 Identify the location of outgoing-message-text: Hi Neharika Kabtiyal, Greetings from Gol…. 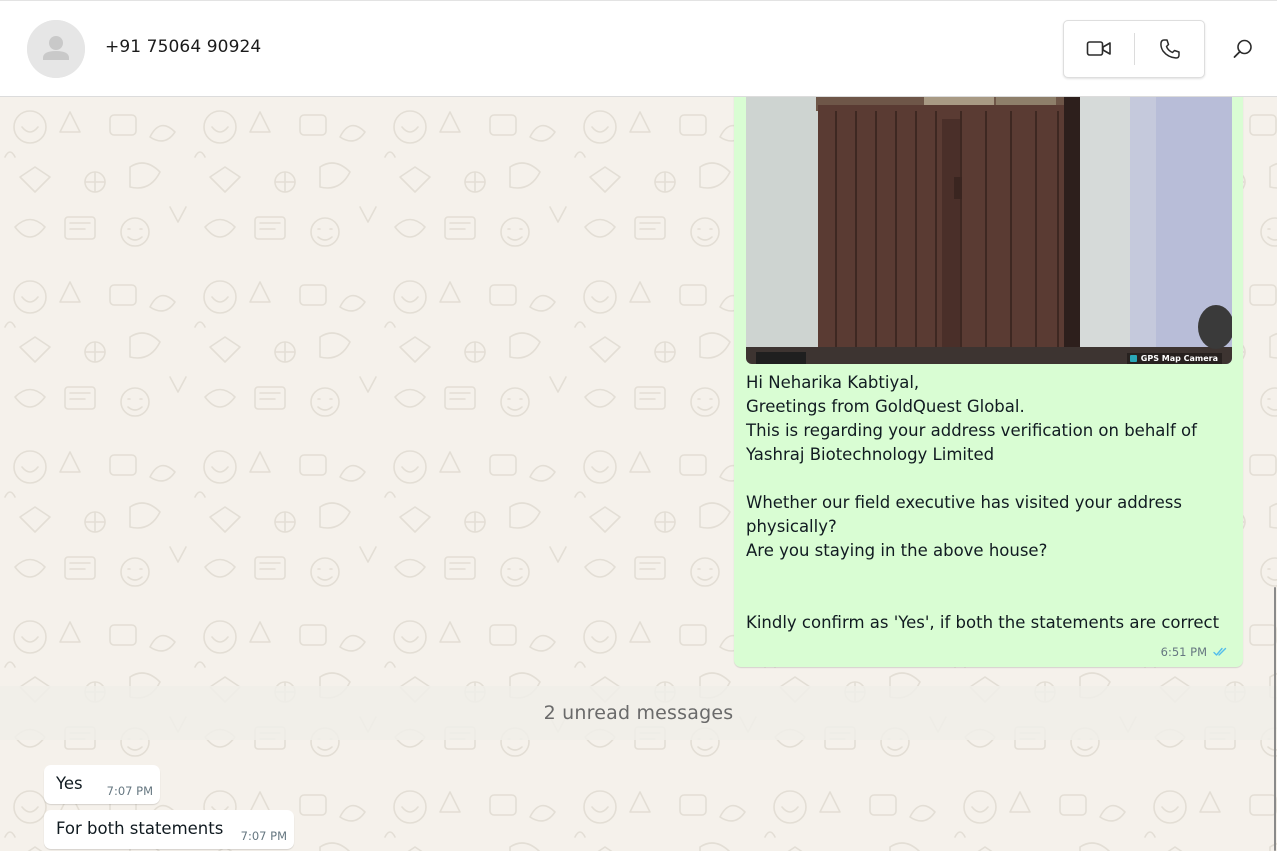
(991, 503).